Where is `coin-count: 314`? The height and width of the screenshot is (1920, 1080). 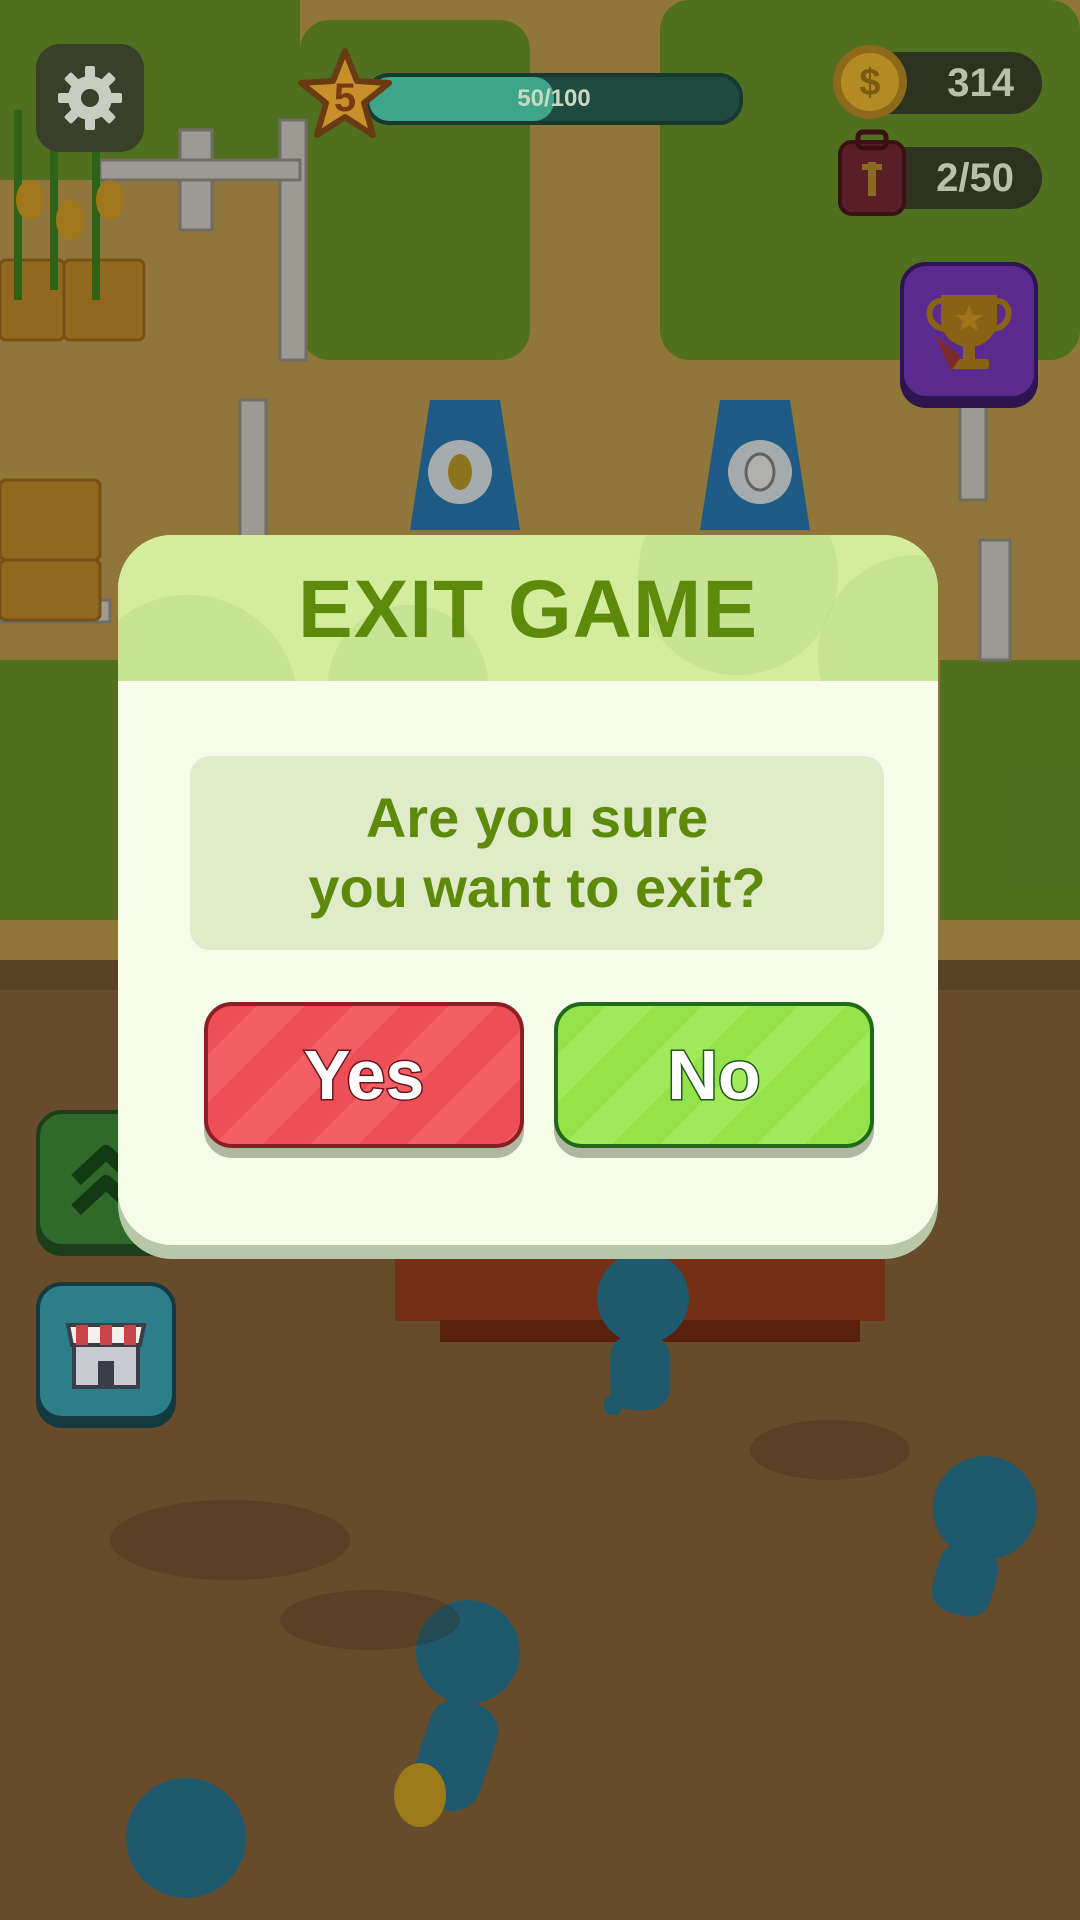
coin-count: 314 is located at coordinates (980, 82).